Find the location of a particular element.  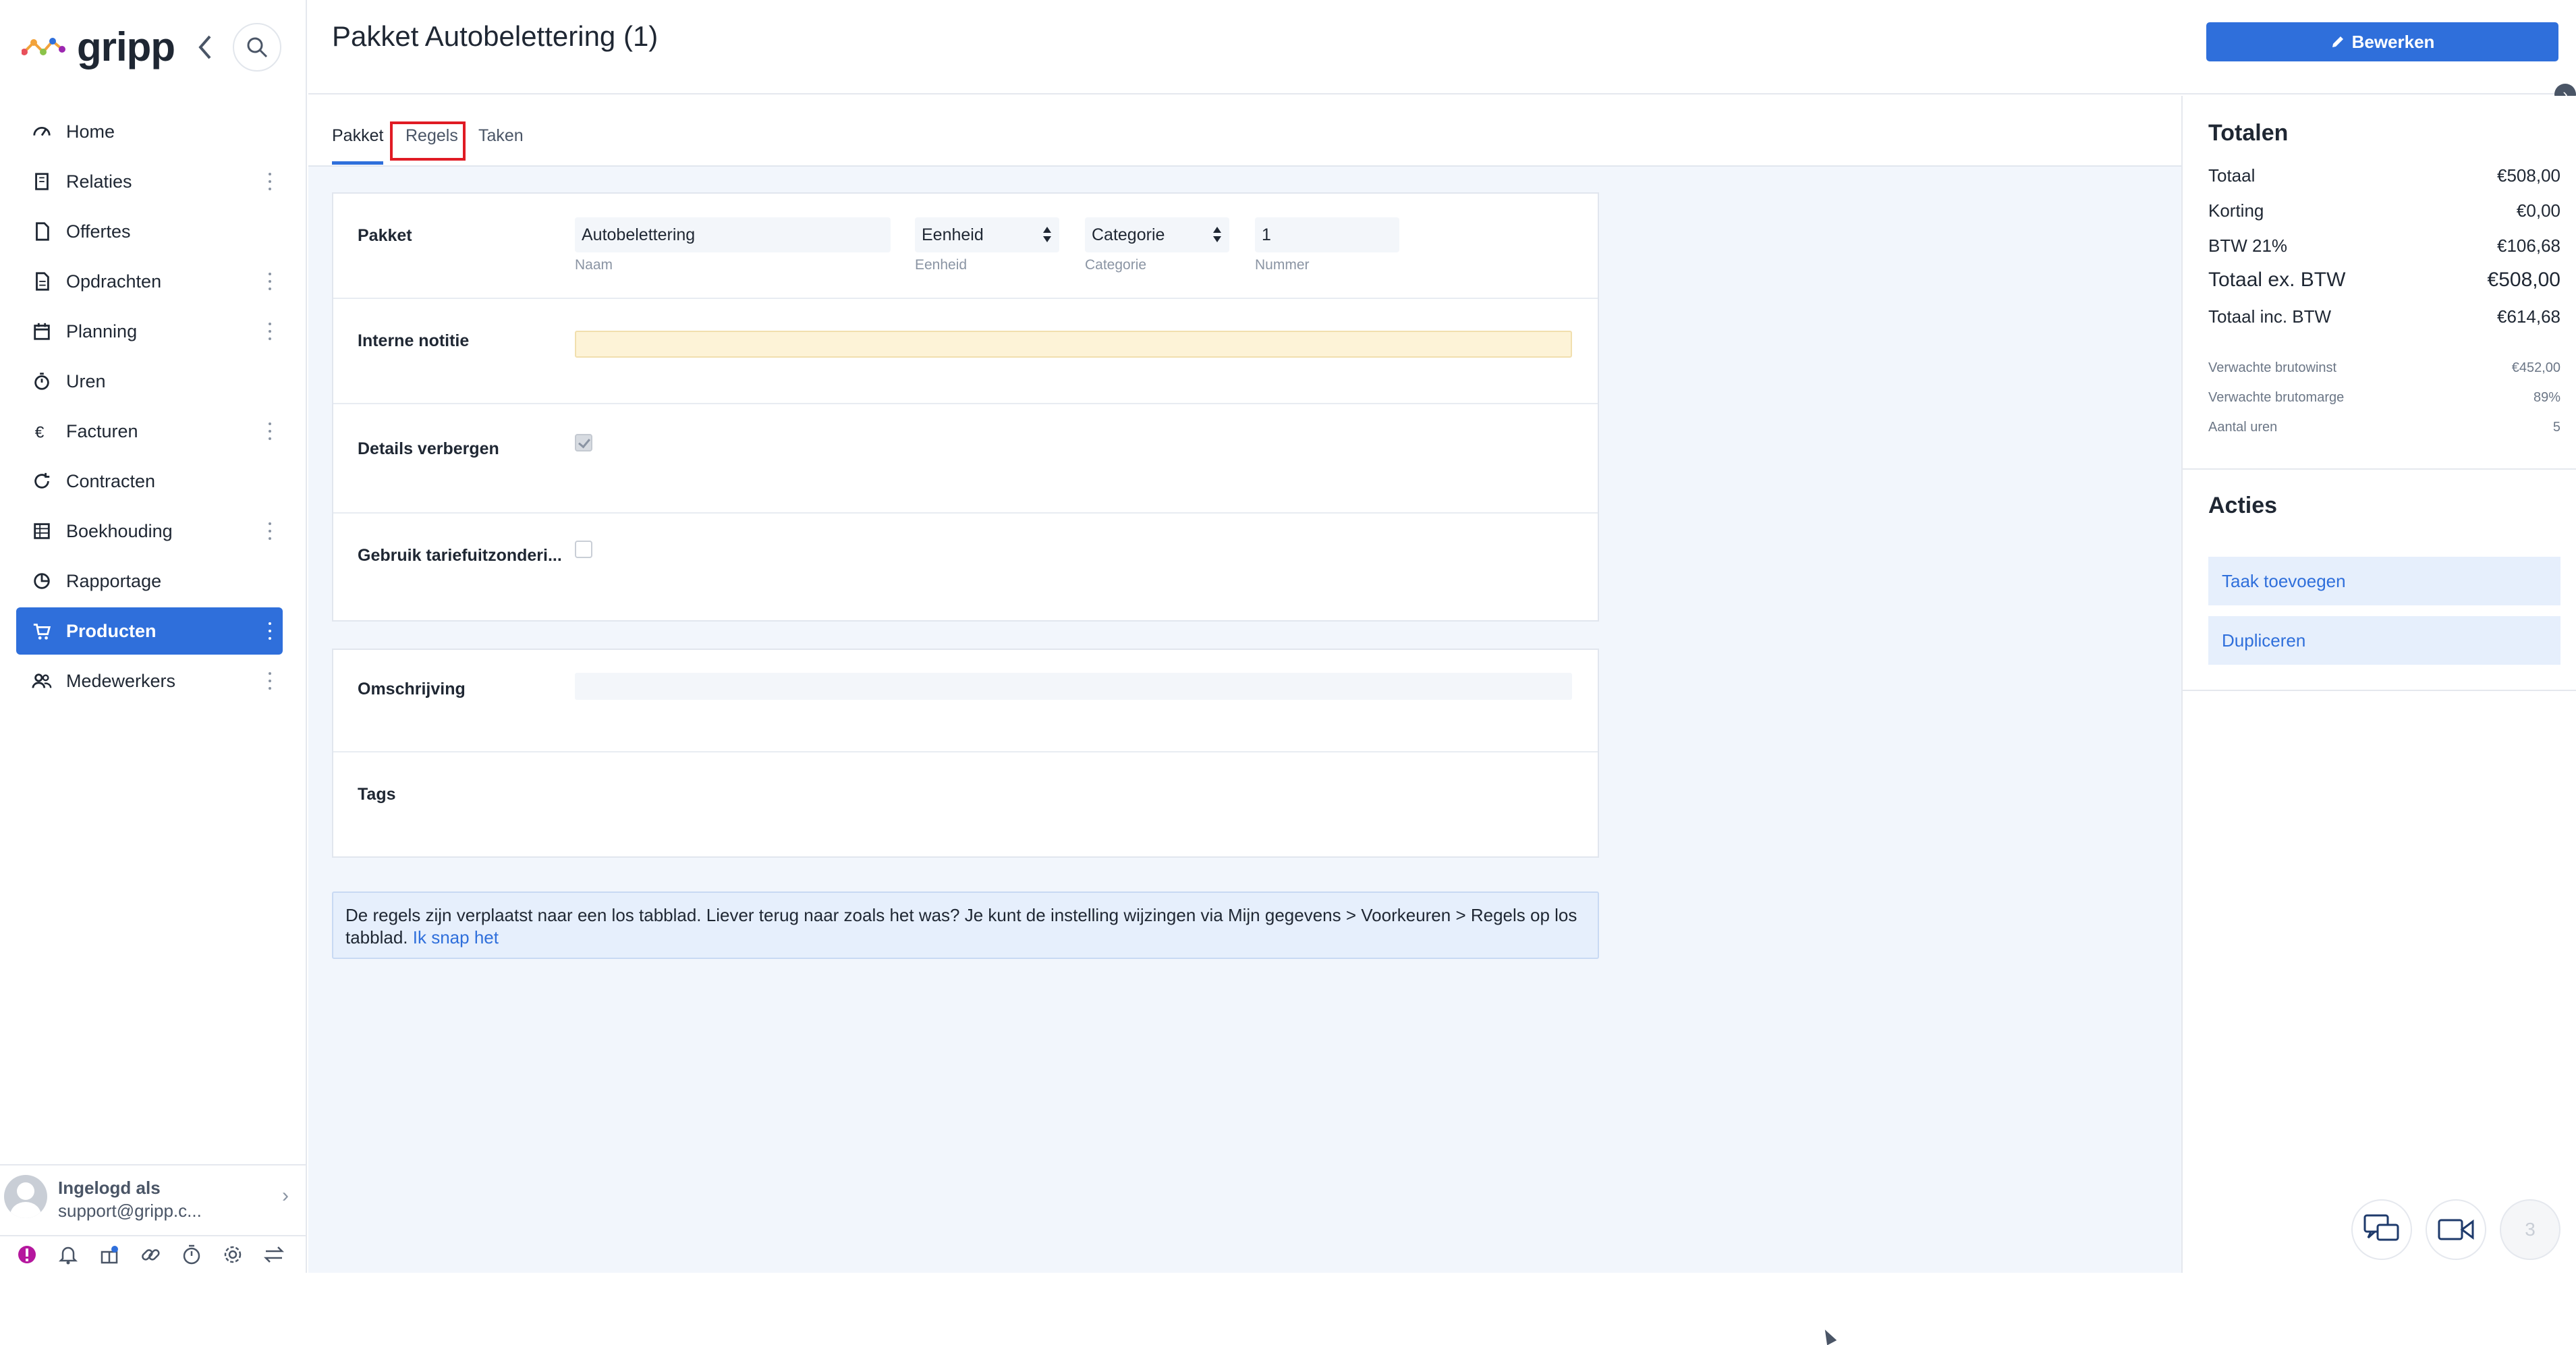

rate-exception-checkbox is located at coordinates (583, 549).